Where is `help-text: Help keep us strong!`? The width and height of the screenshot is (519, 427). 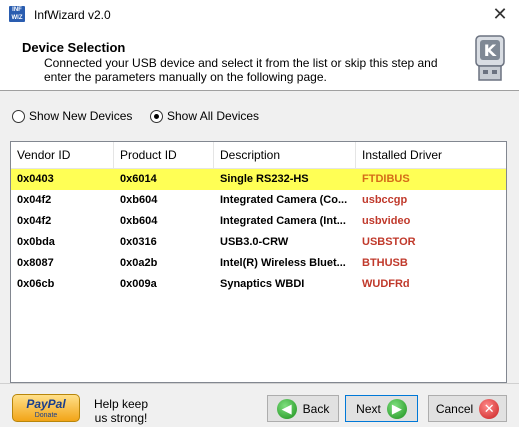
help-text: Help keep us strong! is located at coordinates (121, 411).